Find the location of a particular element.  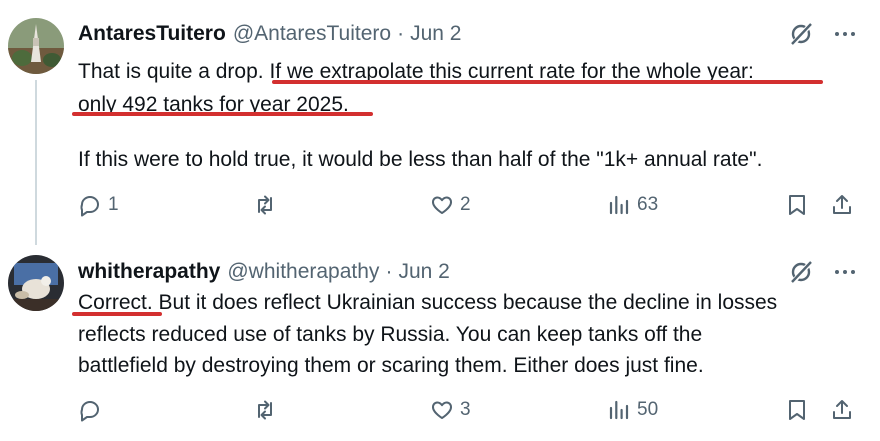

like-button: 2 is located at coordinates (450, 205).